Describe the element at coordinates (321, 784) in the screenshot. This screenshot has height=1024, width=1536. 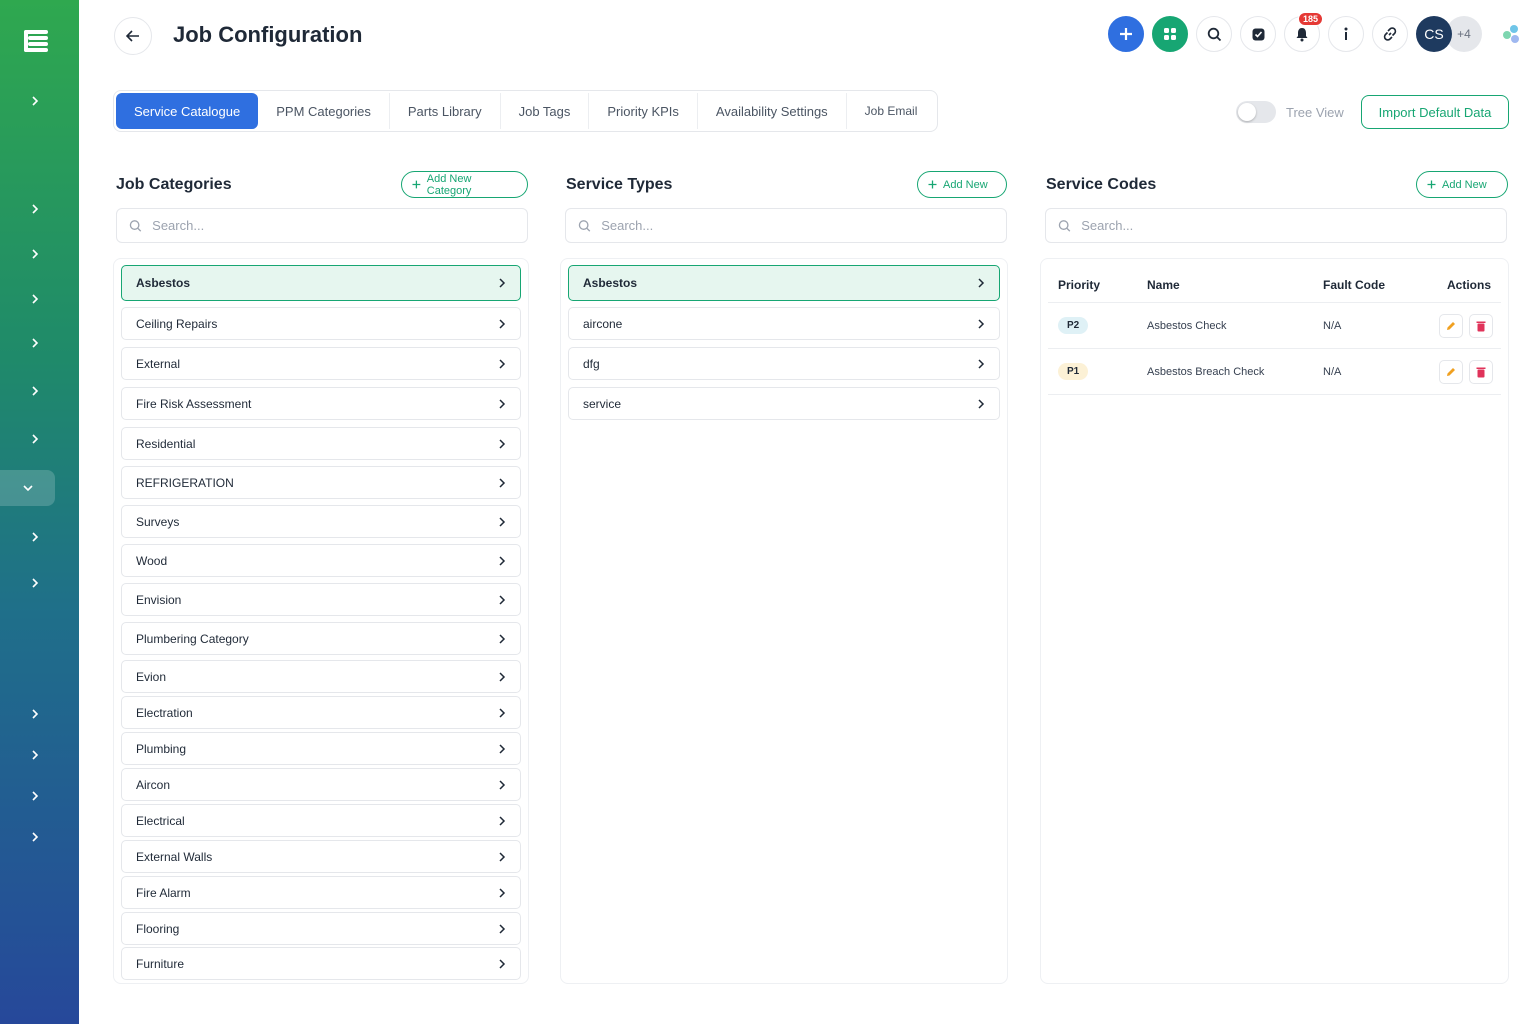
I see `list-item: Aircon` at that location.